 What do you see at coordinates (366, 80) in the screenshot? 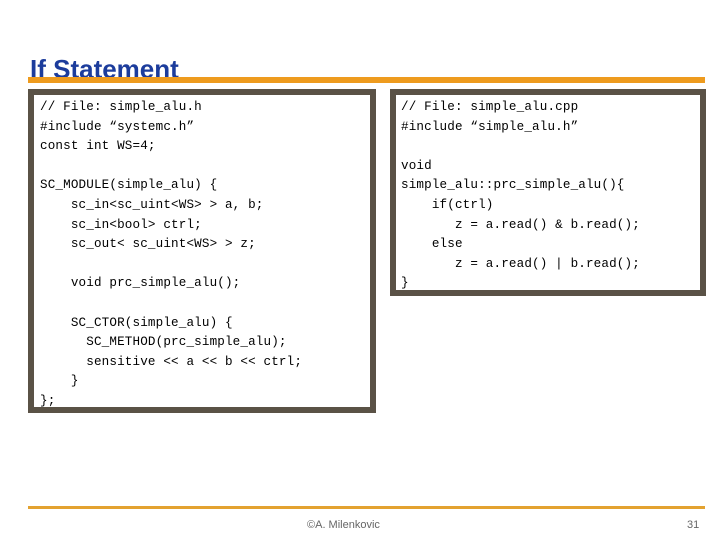
I see `title-underline-rule` at bounding box center [366, 80].